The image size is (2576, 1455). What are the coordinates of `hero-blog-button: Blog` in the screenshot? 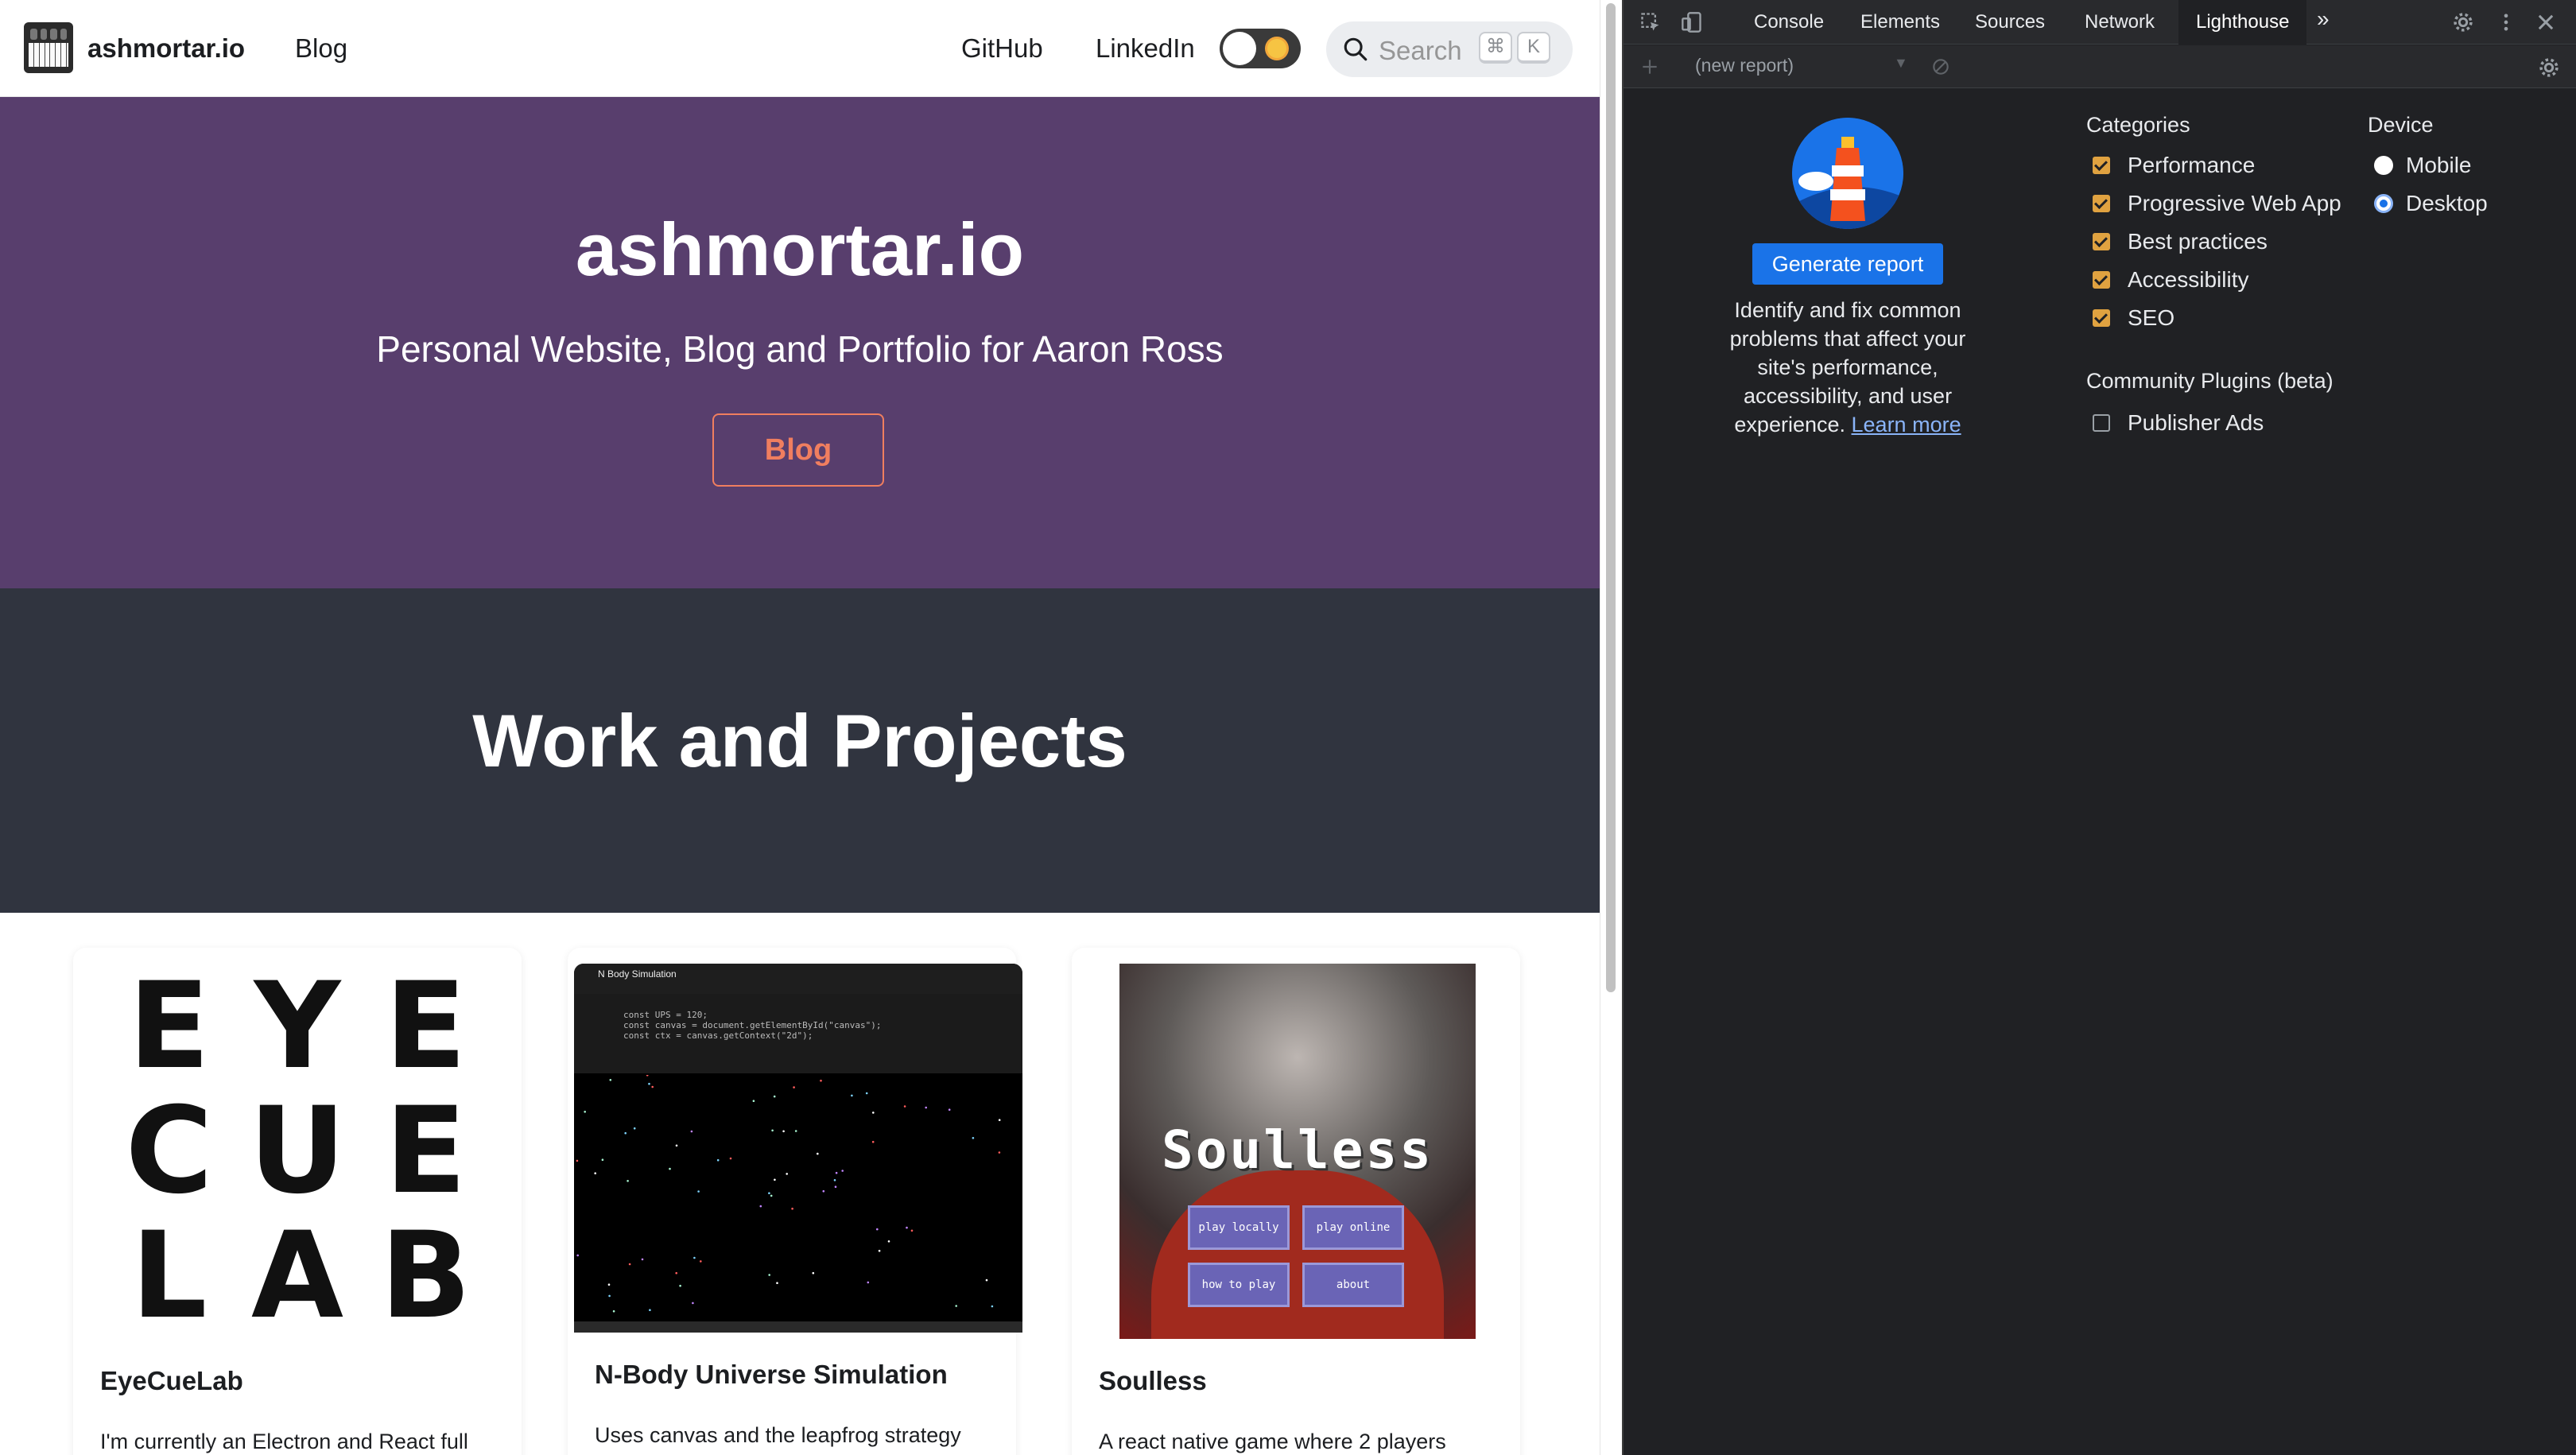 It's located at (798, 450).